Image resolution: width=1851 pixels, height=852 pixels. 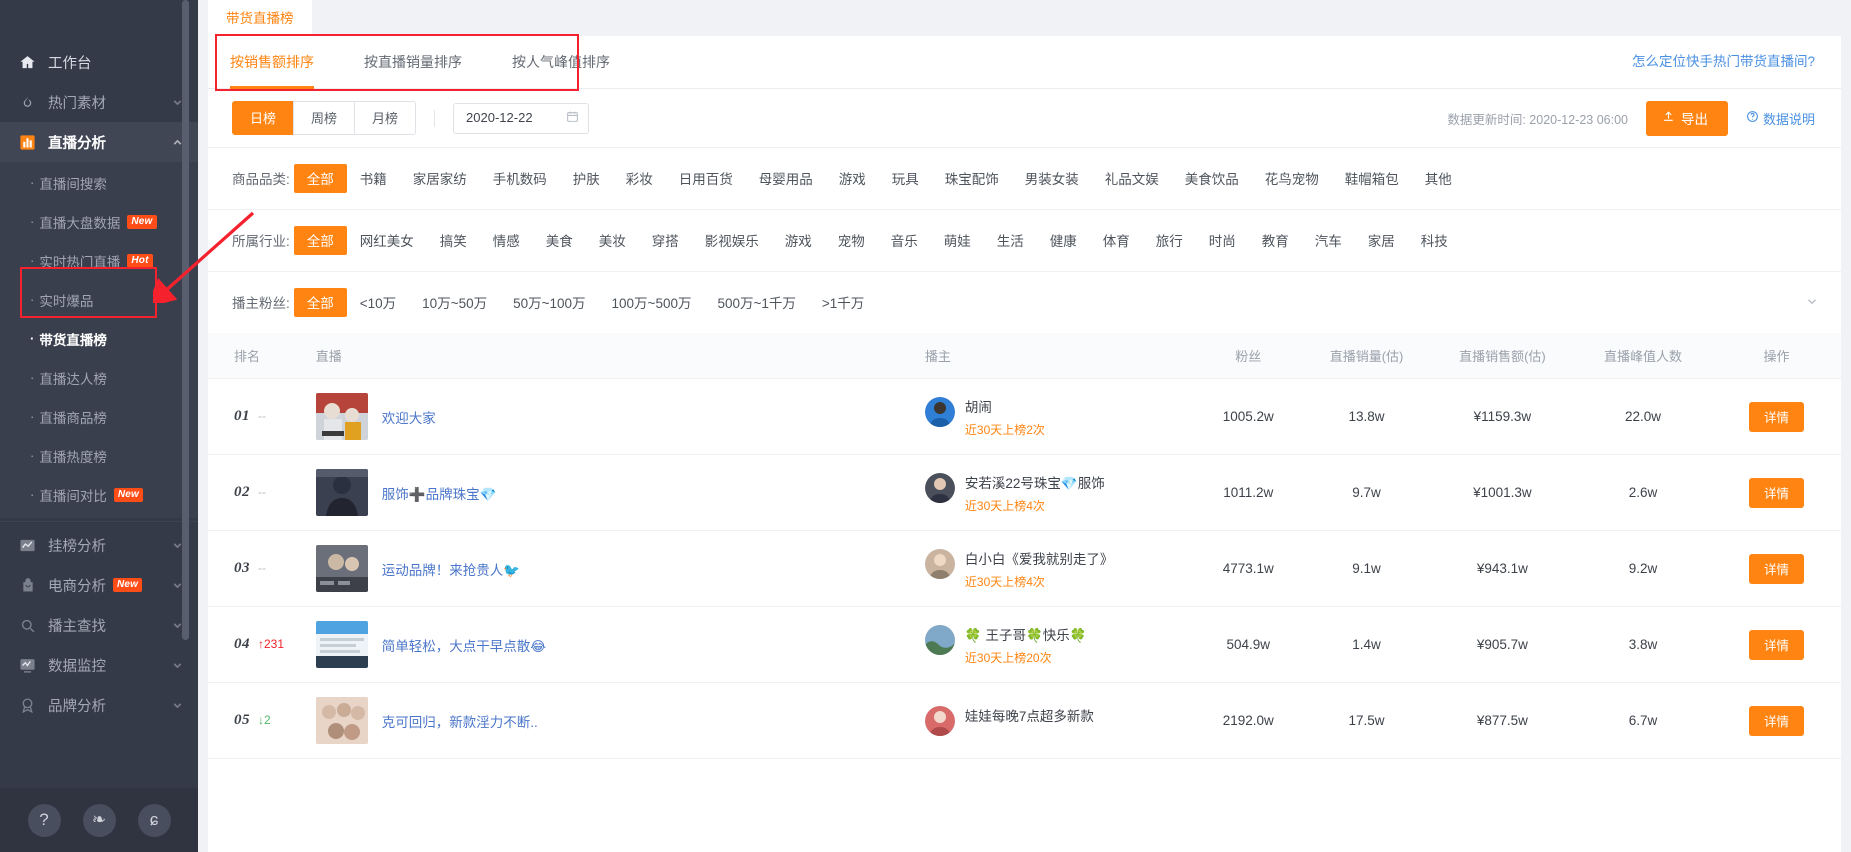 What do you see at coordinates (413, 62) in the screenshot?
I see `tab-sort-by-sales-volume: 按直播销量排序` at bounding box center [413, 62].